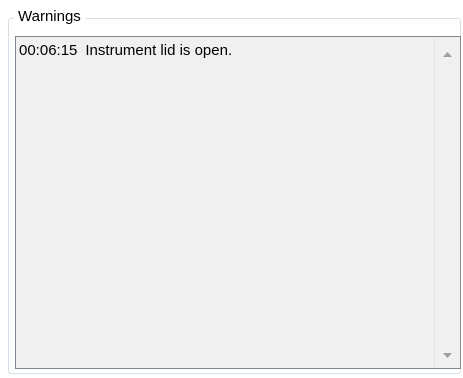 This screenshot has width=463, height=378. I want to click on list-item: 00:06:15 Instrument lid is open., so click(225, 48).